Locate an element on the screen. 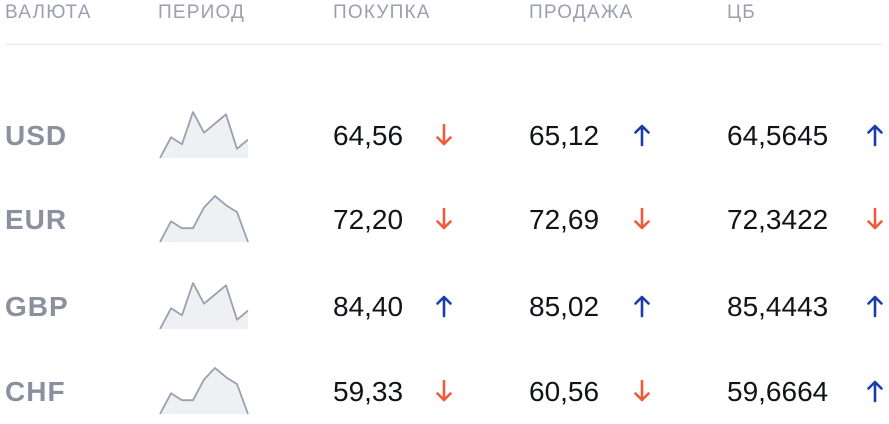  table-row: USD 64,56 65,12 64,5645 is located at coordinates (444, 138).